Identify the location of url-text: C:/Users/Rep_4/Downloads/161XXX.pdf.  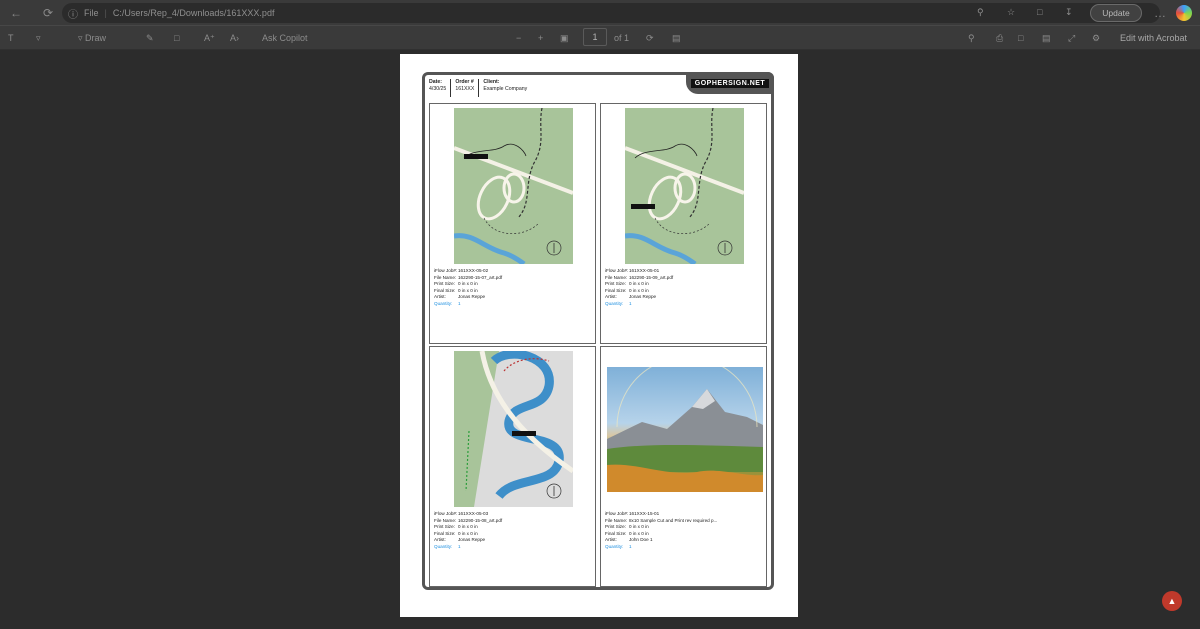
(193, 13).